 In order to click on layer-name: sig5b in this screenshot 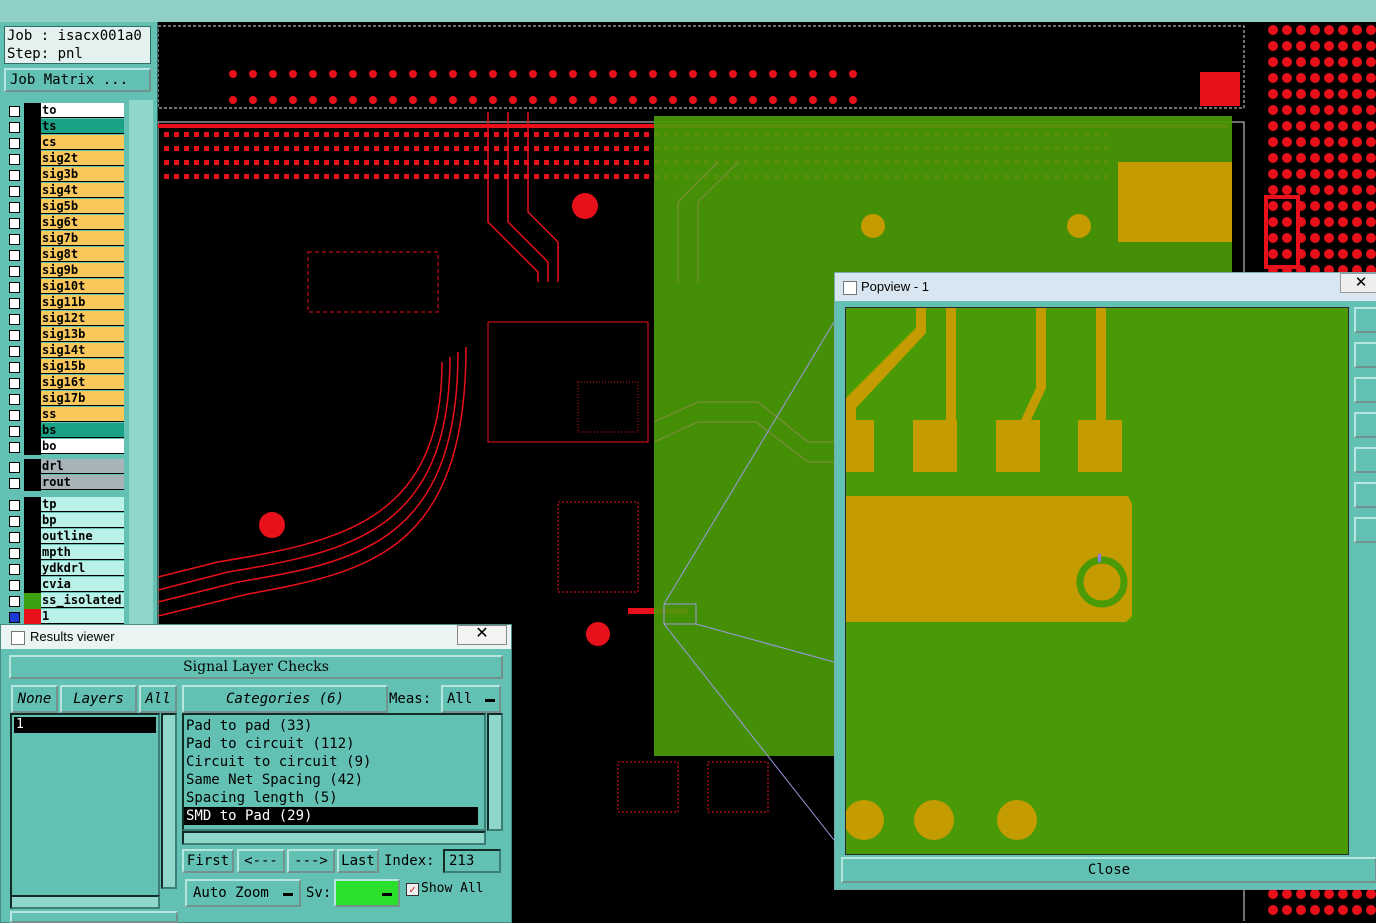, I will do `click(82, 206)`.